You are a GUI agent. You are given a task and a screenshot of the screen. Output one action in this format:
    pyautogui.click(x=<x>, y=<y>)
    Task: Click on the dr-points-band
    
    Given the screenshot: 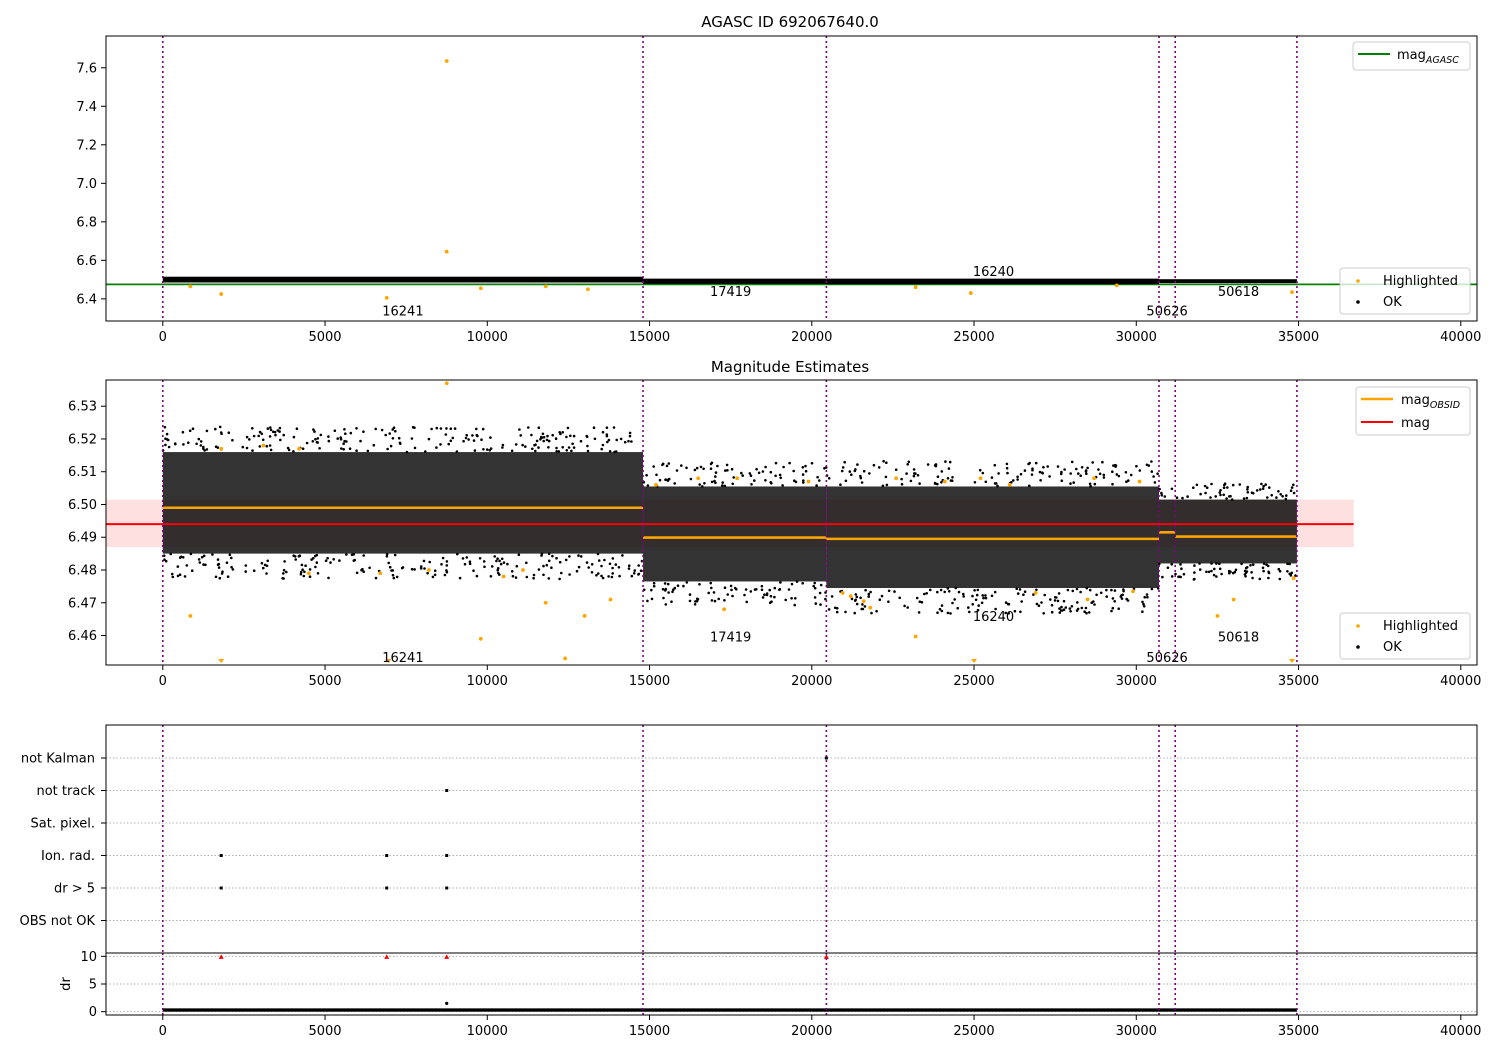 What is the action you would take?
    pyautogui.click(x=729, y=1010)
    